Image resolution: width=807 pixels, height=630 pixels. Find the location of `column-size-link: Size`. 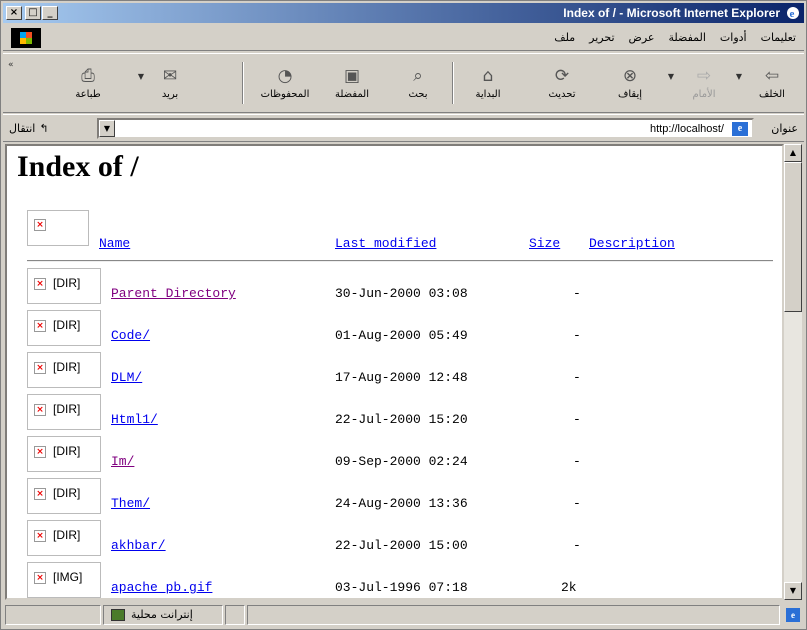

column-size-link: Size is located at coordinates (544, 243).